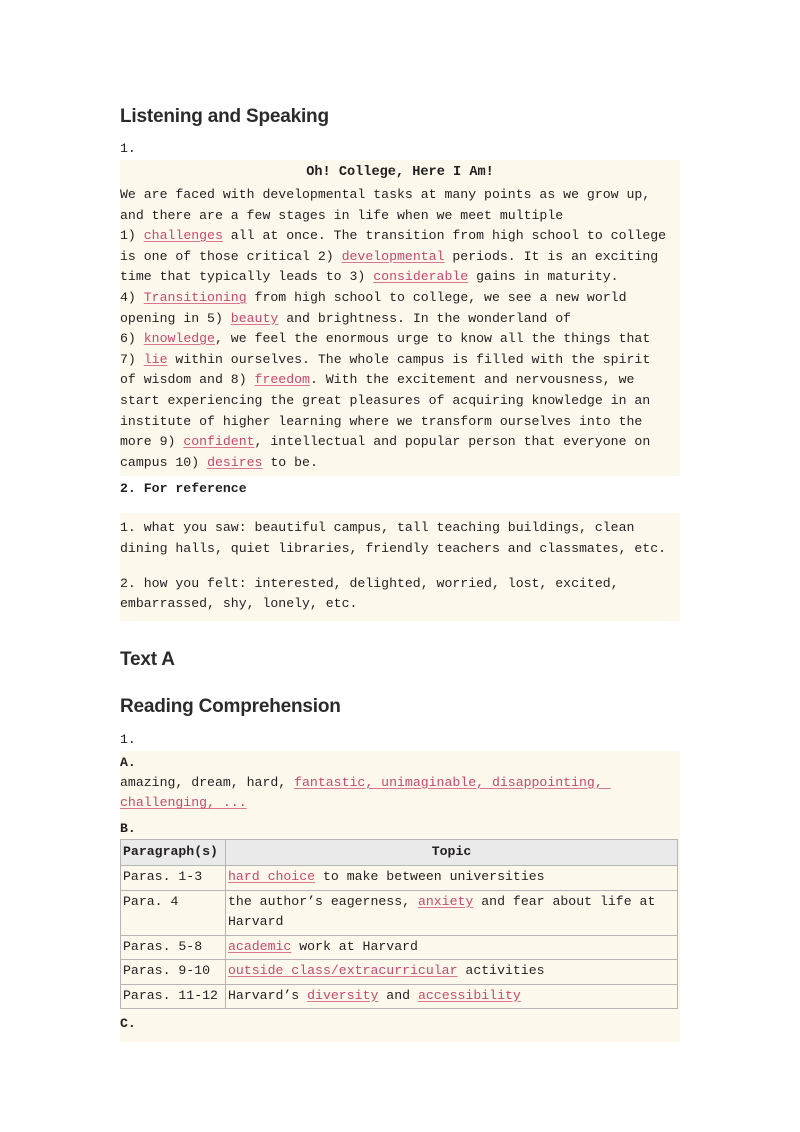 This screenshot has height=1132, width=800. I want to click on table-header-row: Paragraph(s) Topic, so click(399, 852).